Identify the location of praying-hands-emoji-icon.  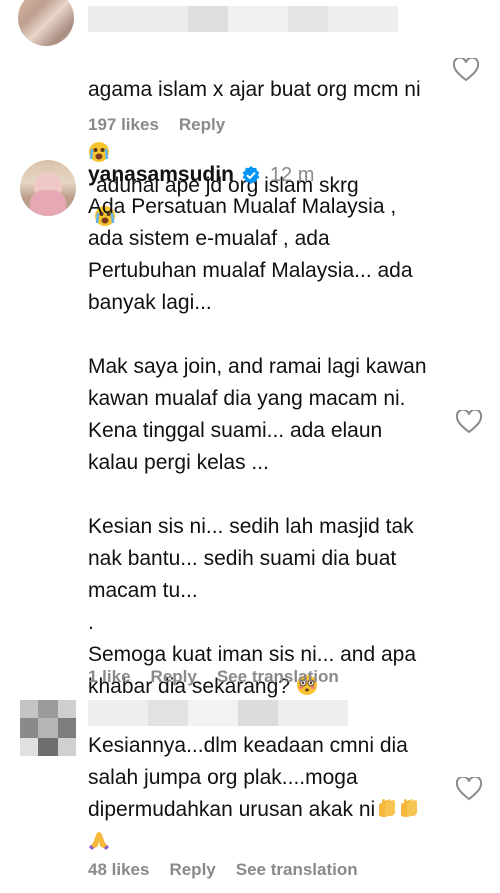
(99, 841).